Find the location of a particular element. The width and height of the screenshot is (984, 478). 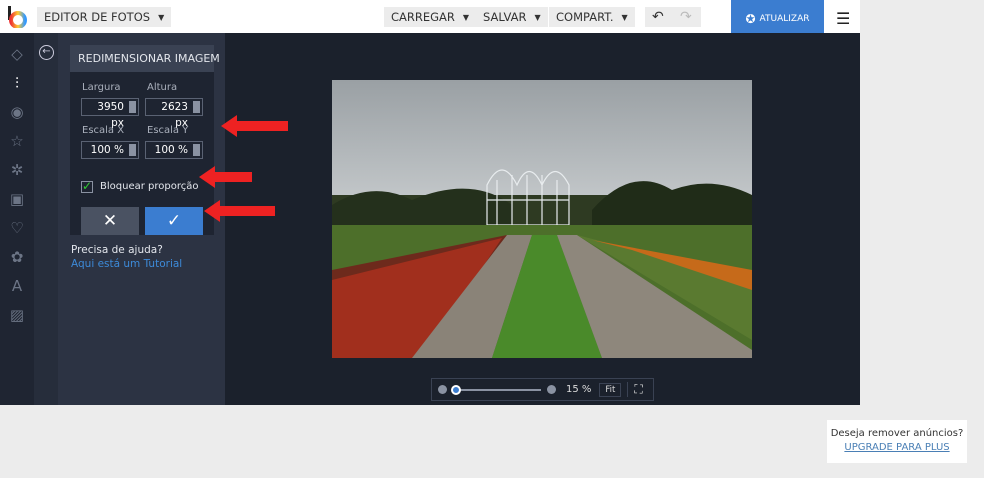

text-icon: A is located at coordinates (17, 286).